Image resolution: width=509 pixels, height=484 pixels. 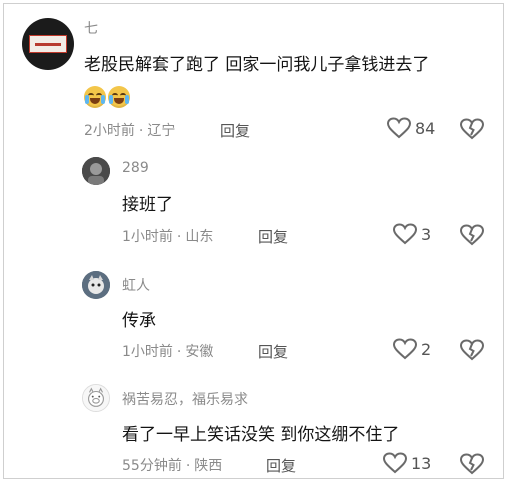 What do you see at coordinates (261, 435) in the screenshot?
I see `comment-text: 看了一早上笑话没笑 到你这绷不住了` at bounding box center [261, 435].